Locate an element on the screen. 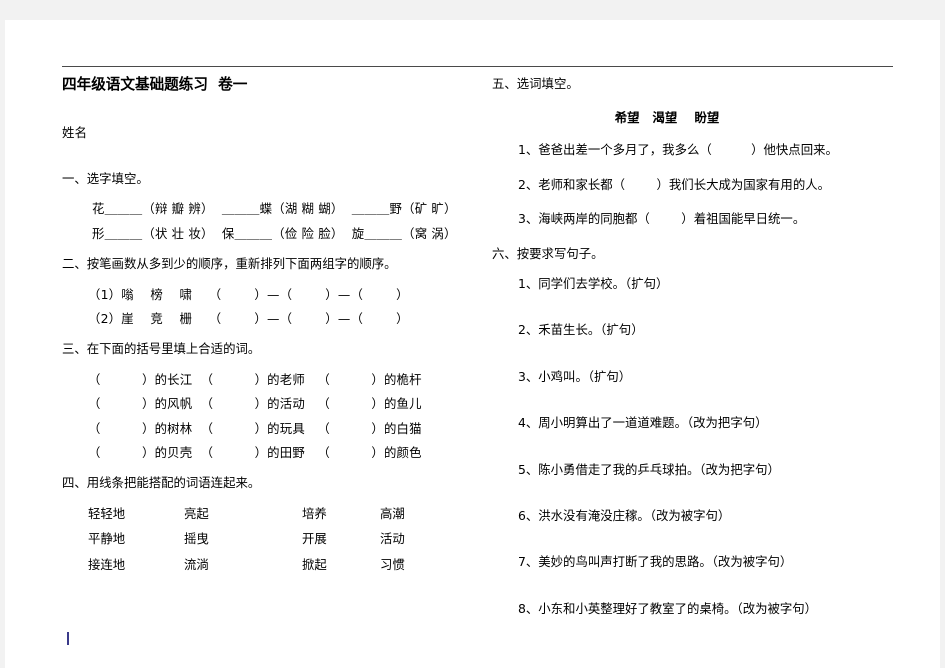 This screenshot has height=668, width=945. section-3-row-3: （ ）的树林 （ ）的玩具 （ ）的白猫 is located at coordinates (255, 428).